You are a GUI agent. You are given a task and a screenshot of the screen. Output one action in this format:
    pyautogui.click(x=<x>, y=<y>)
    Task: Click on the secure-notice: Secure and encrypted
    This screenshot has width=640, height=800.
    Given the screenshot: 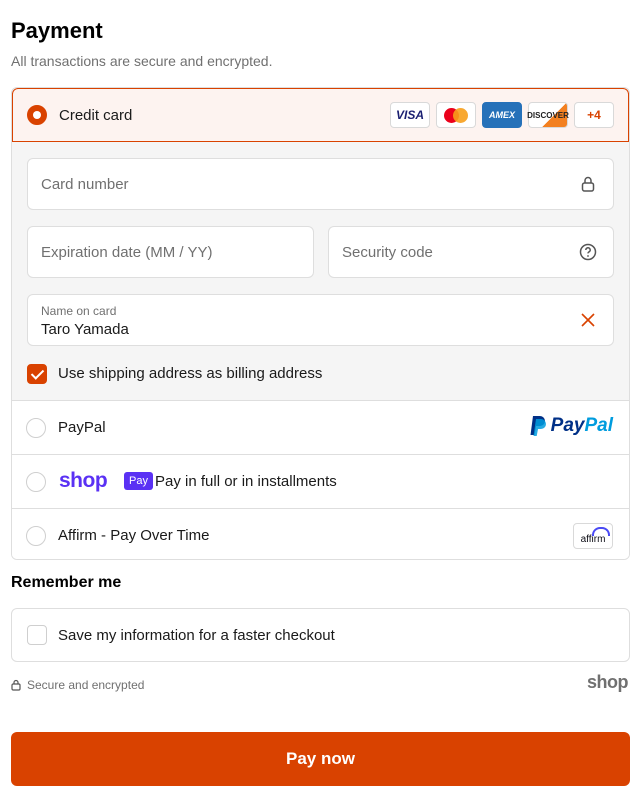 What is the action you would take?
    pyautogui.click(x=77, y=685)
    